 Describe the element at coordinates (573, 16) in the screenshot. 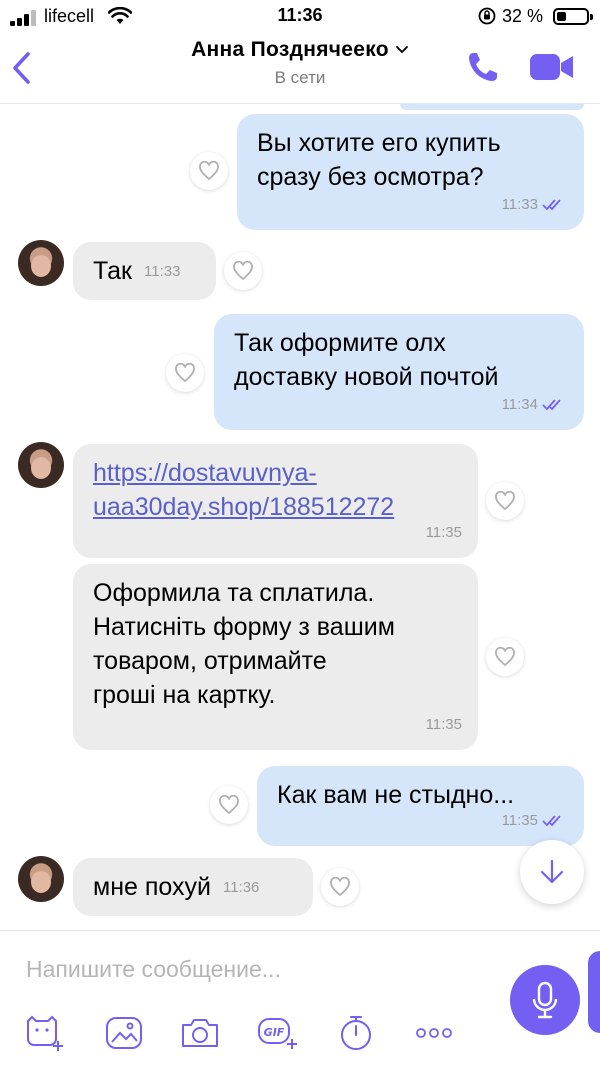

I see `battery-icon` at that location.